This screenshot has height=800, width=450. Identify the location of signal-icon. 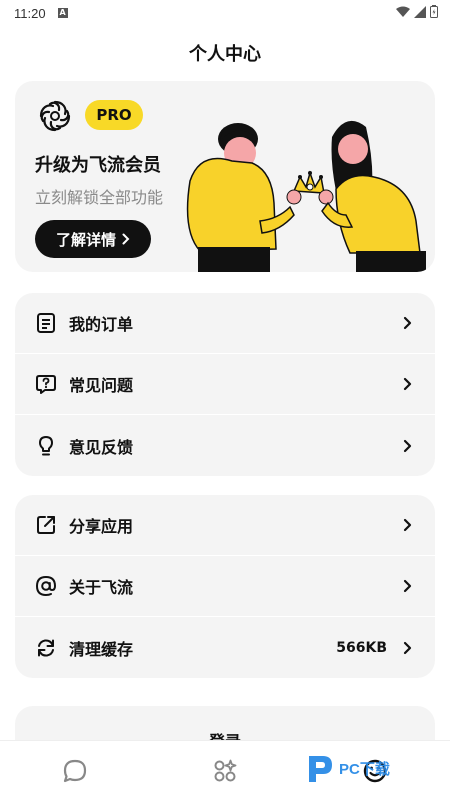
(420, 11).